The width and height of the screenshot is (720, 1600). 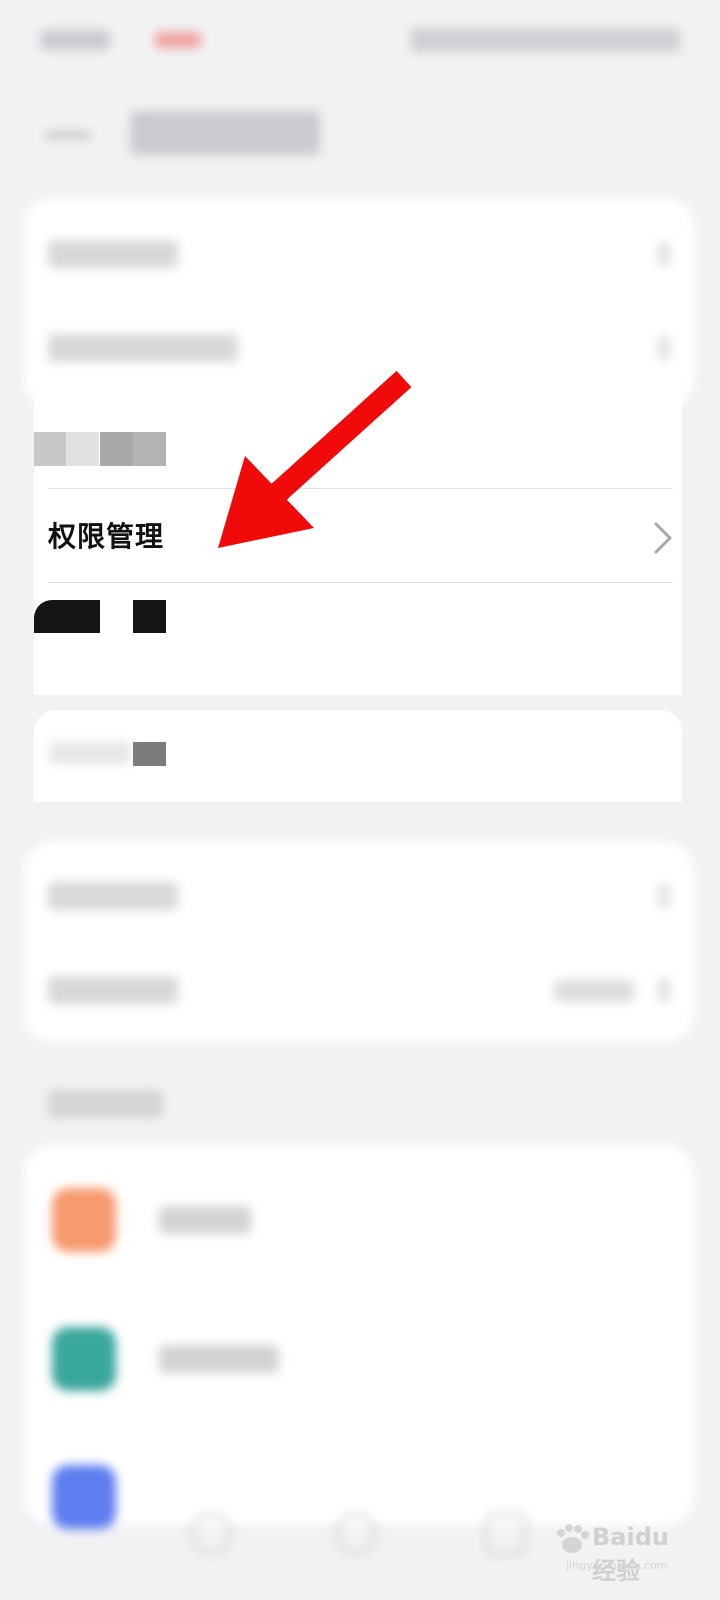 I want to click on watermark-url: jingyan.baidu.com, so click(x=617, y=1565).